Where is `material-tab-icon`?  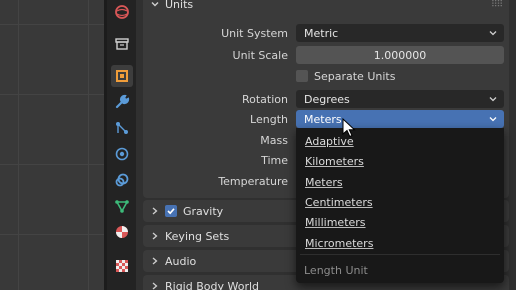
material-tab-icon is located at coordinates (122, 232).